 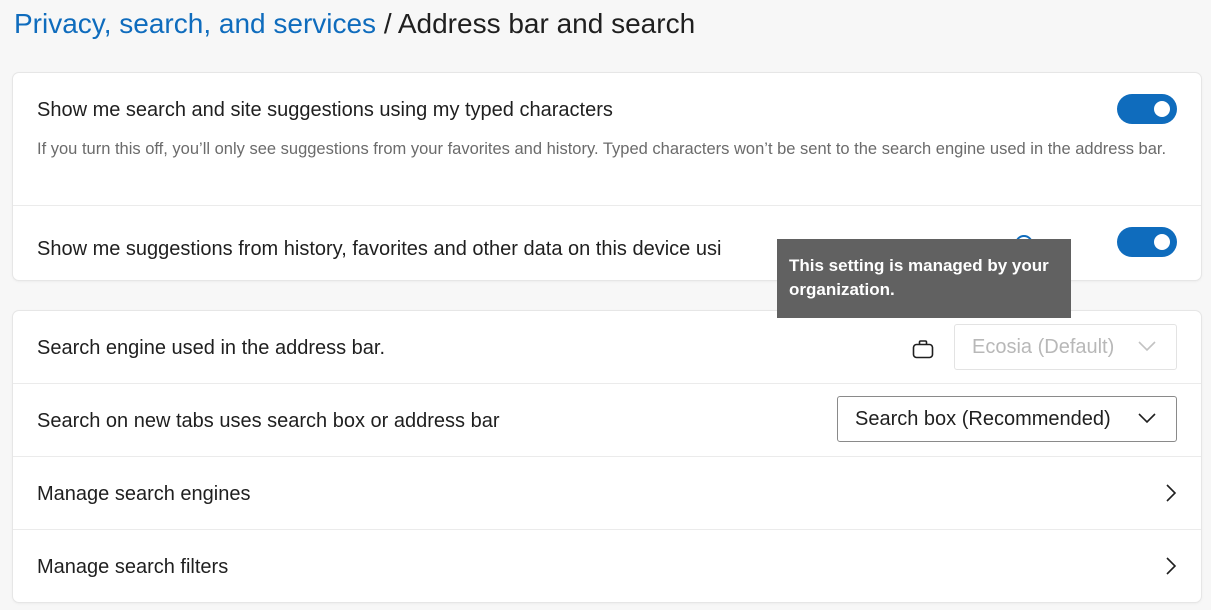 I want to click on history-suggestions-toggle, so click(x=1147, y=242).